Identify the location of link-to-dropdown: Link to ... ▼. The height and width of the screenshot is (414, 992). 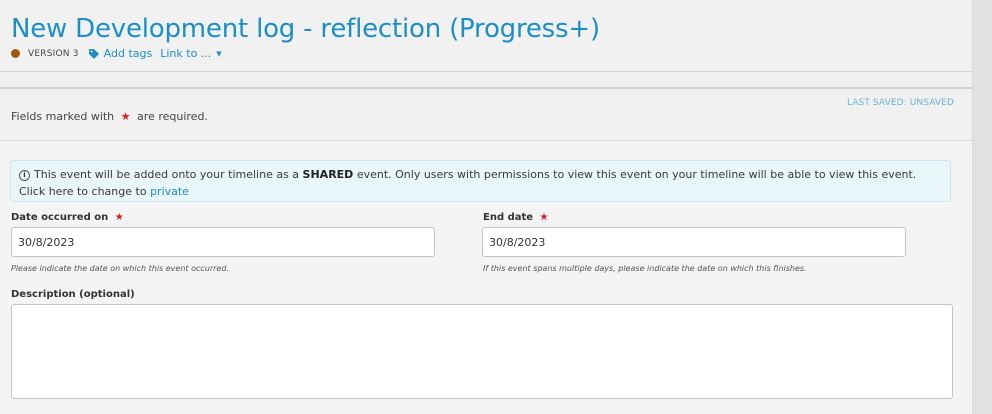
(190, 53).